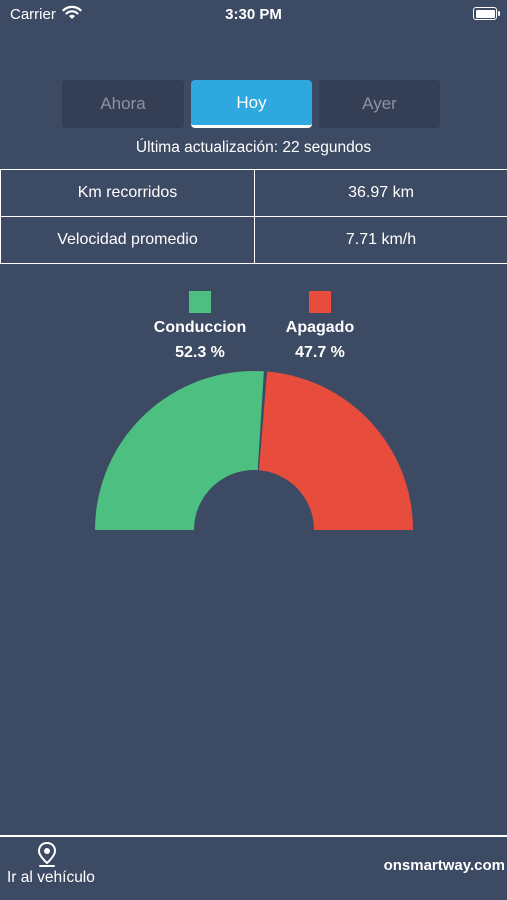  I want to click on tab-ayer: Ayer, so click(379, 104).